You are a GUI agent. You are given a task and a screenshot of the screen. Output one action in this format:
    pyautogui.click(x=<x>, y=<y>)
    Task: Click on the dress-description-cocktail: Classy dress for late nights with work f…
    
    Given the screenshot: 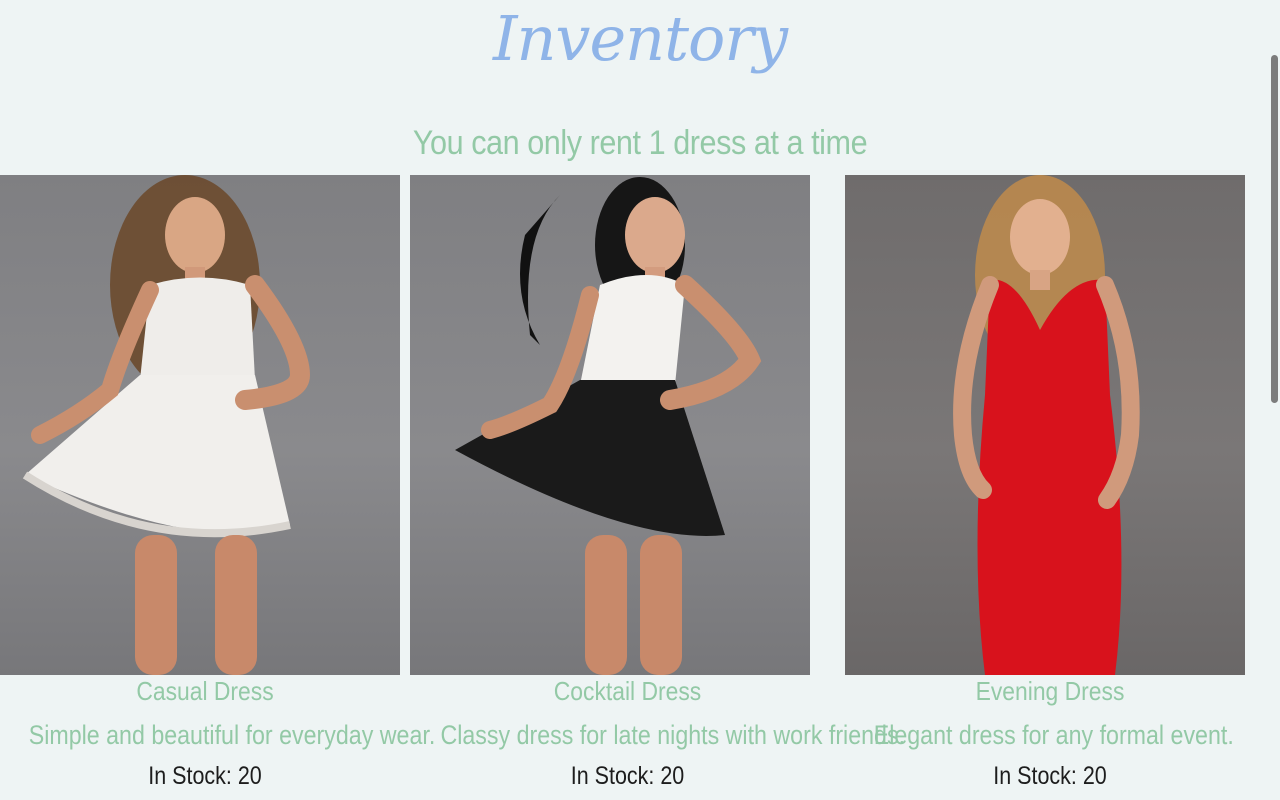 What is the action you would take?
    pyautogui.click(x=673, y=735)
    